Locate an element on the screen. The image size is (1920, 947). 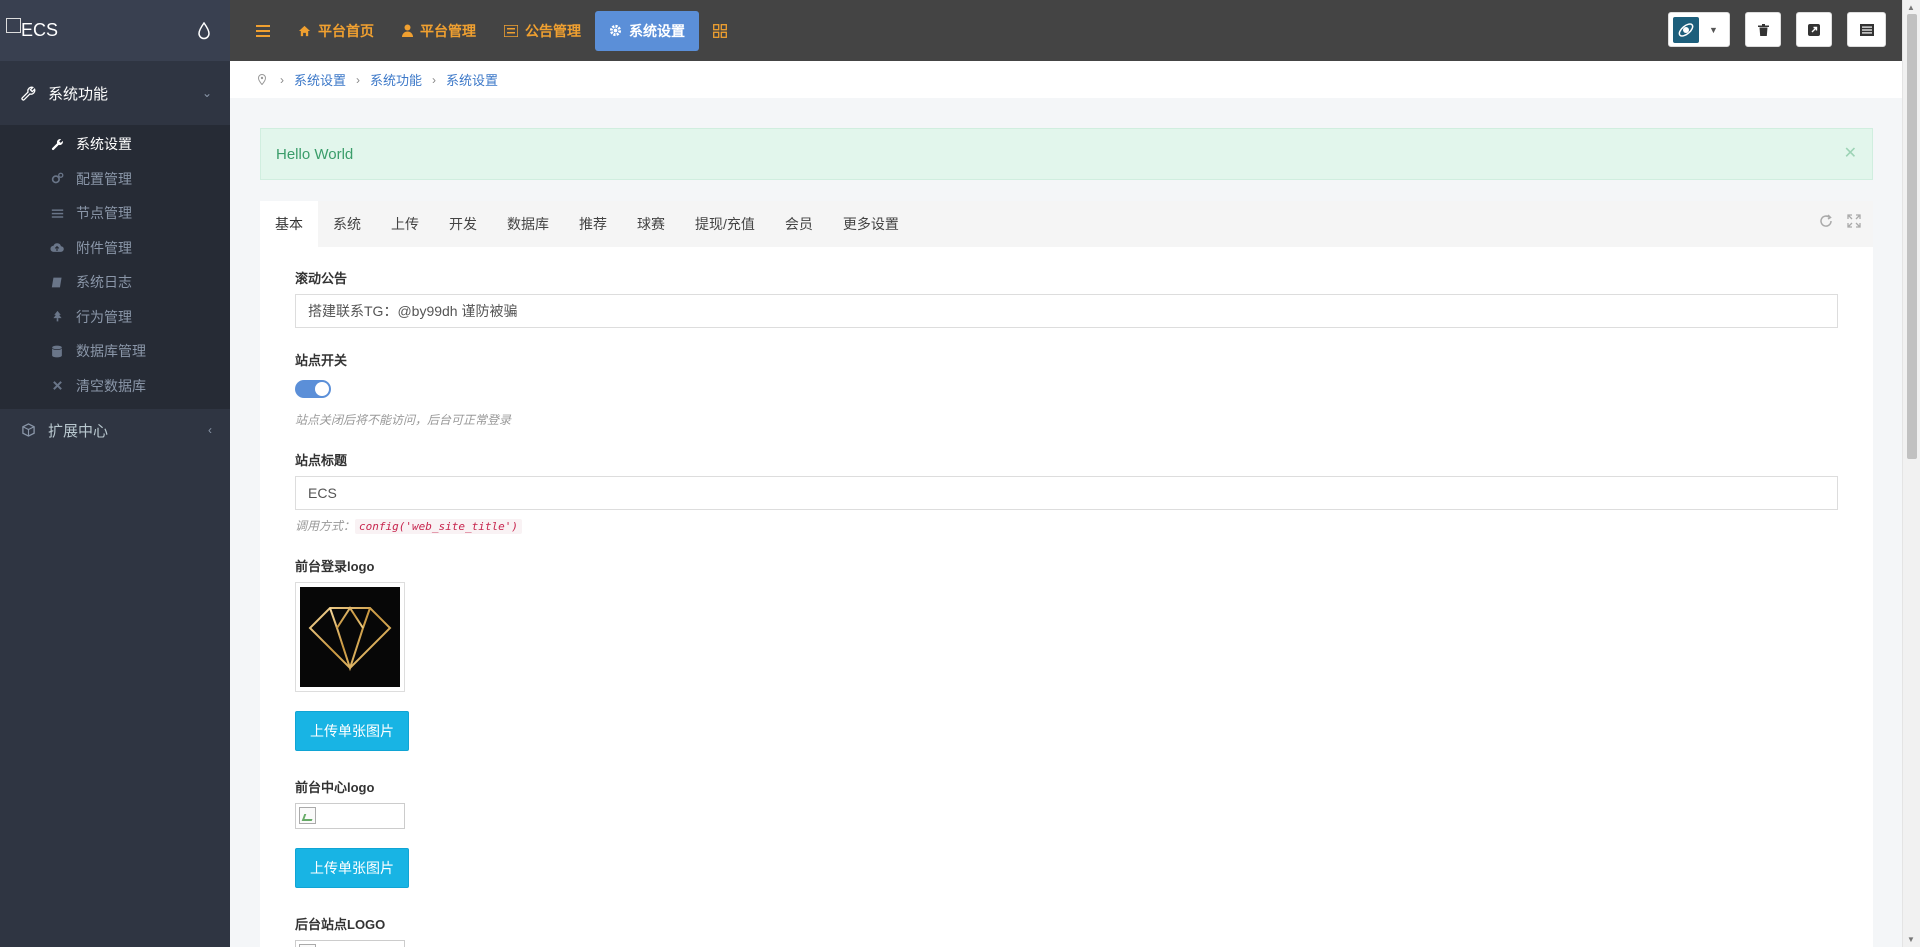
home-icon is located at coordinates (304, 31).